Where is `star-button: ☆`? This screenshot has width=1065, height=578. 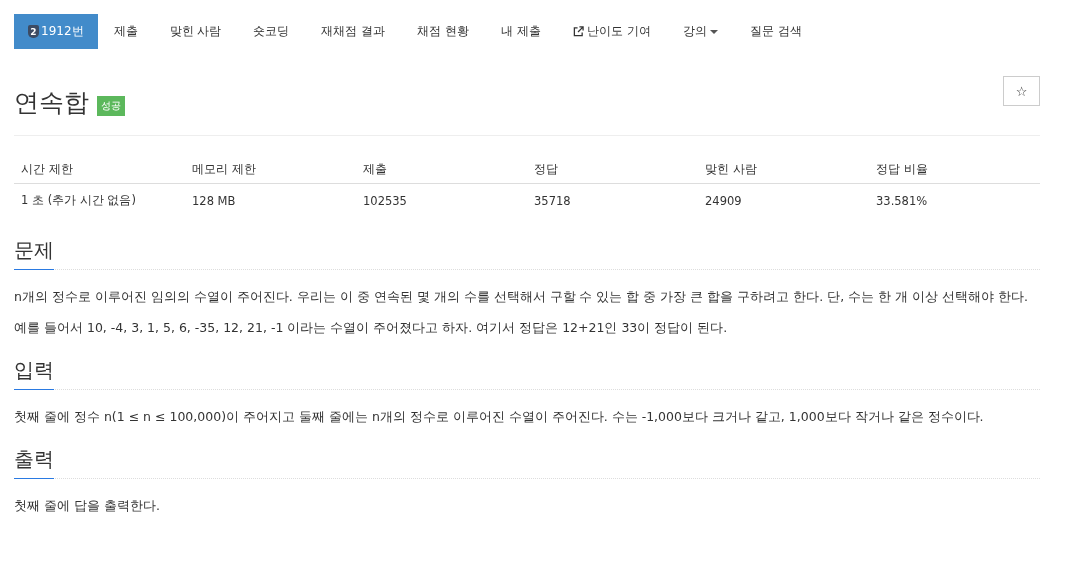 star-button: ☆ is located at coordinates (1021, 91).